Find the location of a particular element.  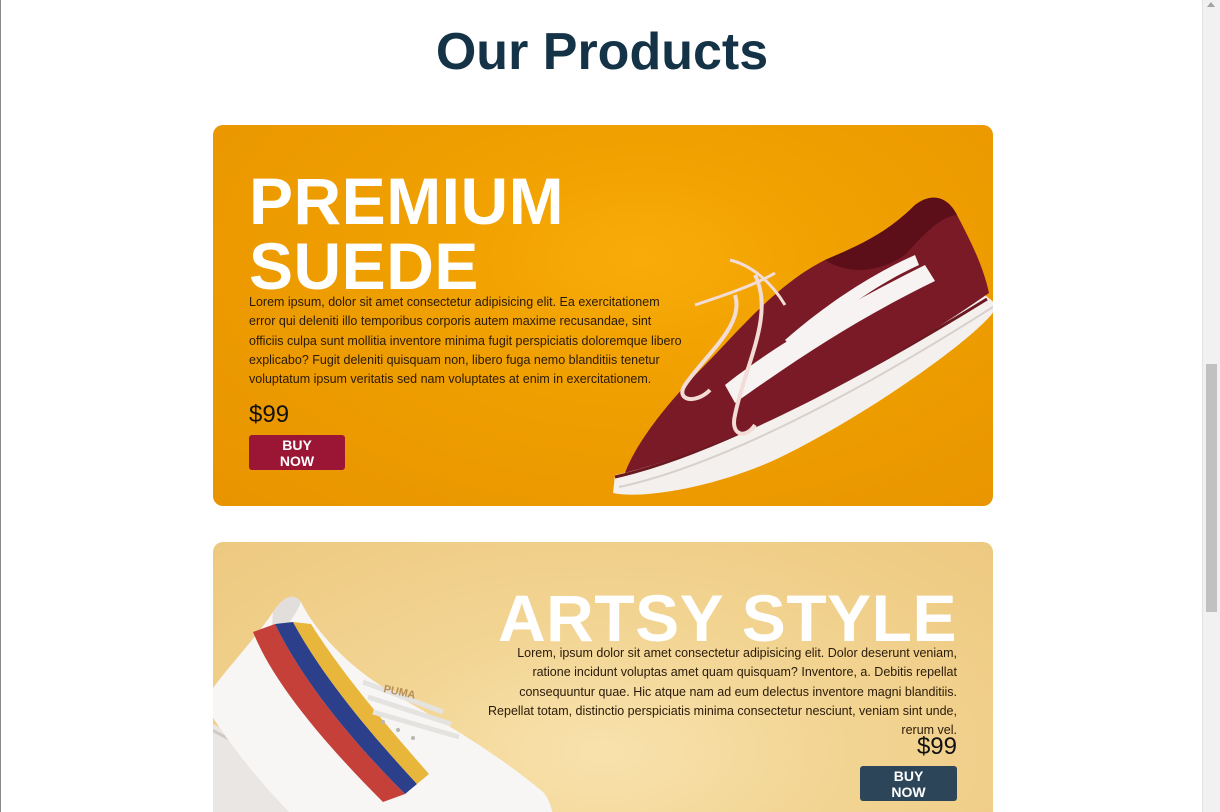

vertical-scrollbar is located at coordinates (1211, 406).